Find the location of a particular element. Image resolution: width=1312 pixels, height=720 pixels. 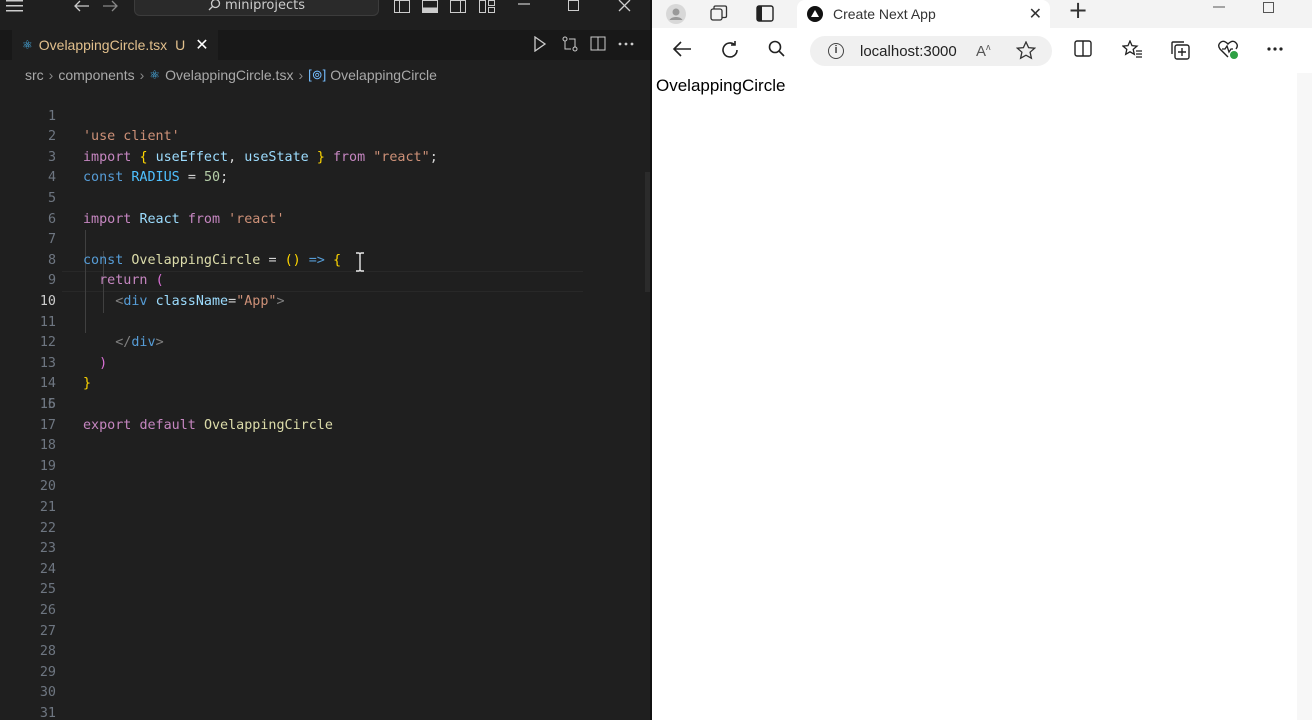

code-line: 20 is located at coordinates (320, 487).